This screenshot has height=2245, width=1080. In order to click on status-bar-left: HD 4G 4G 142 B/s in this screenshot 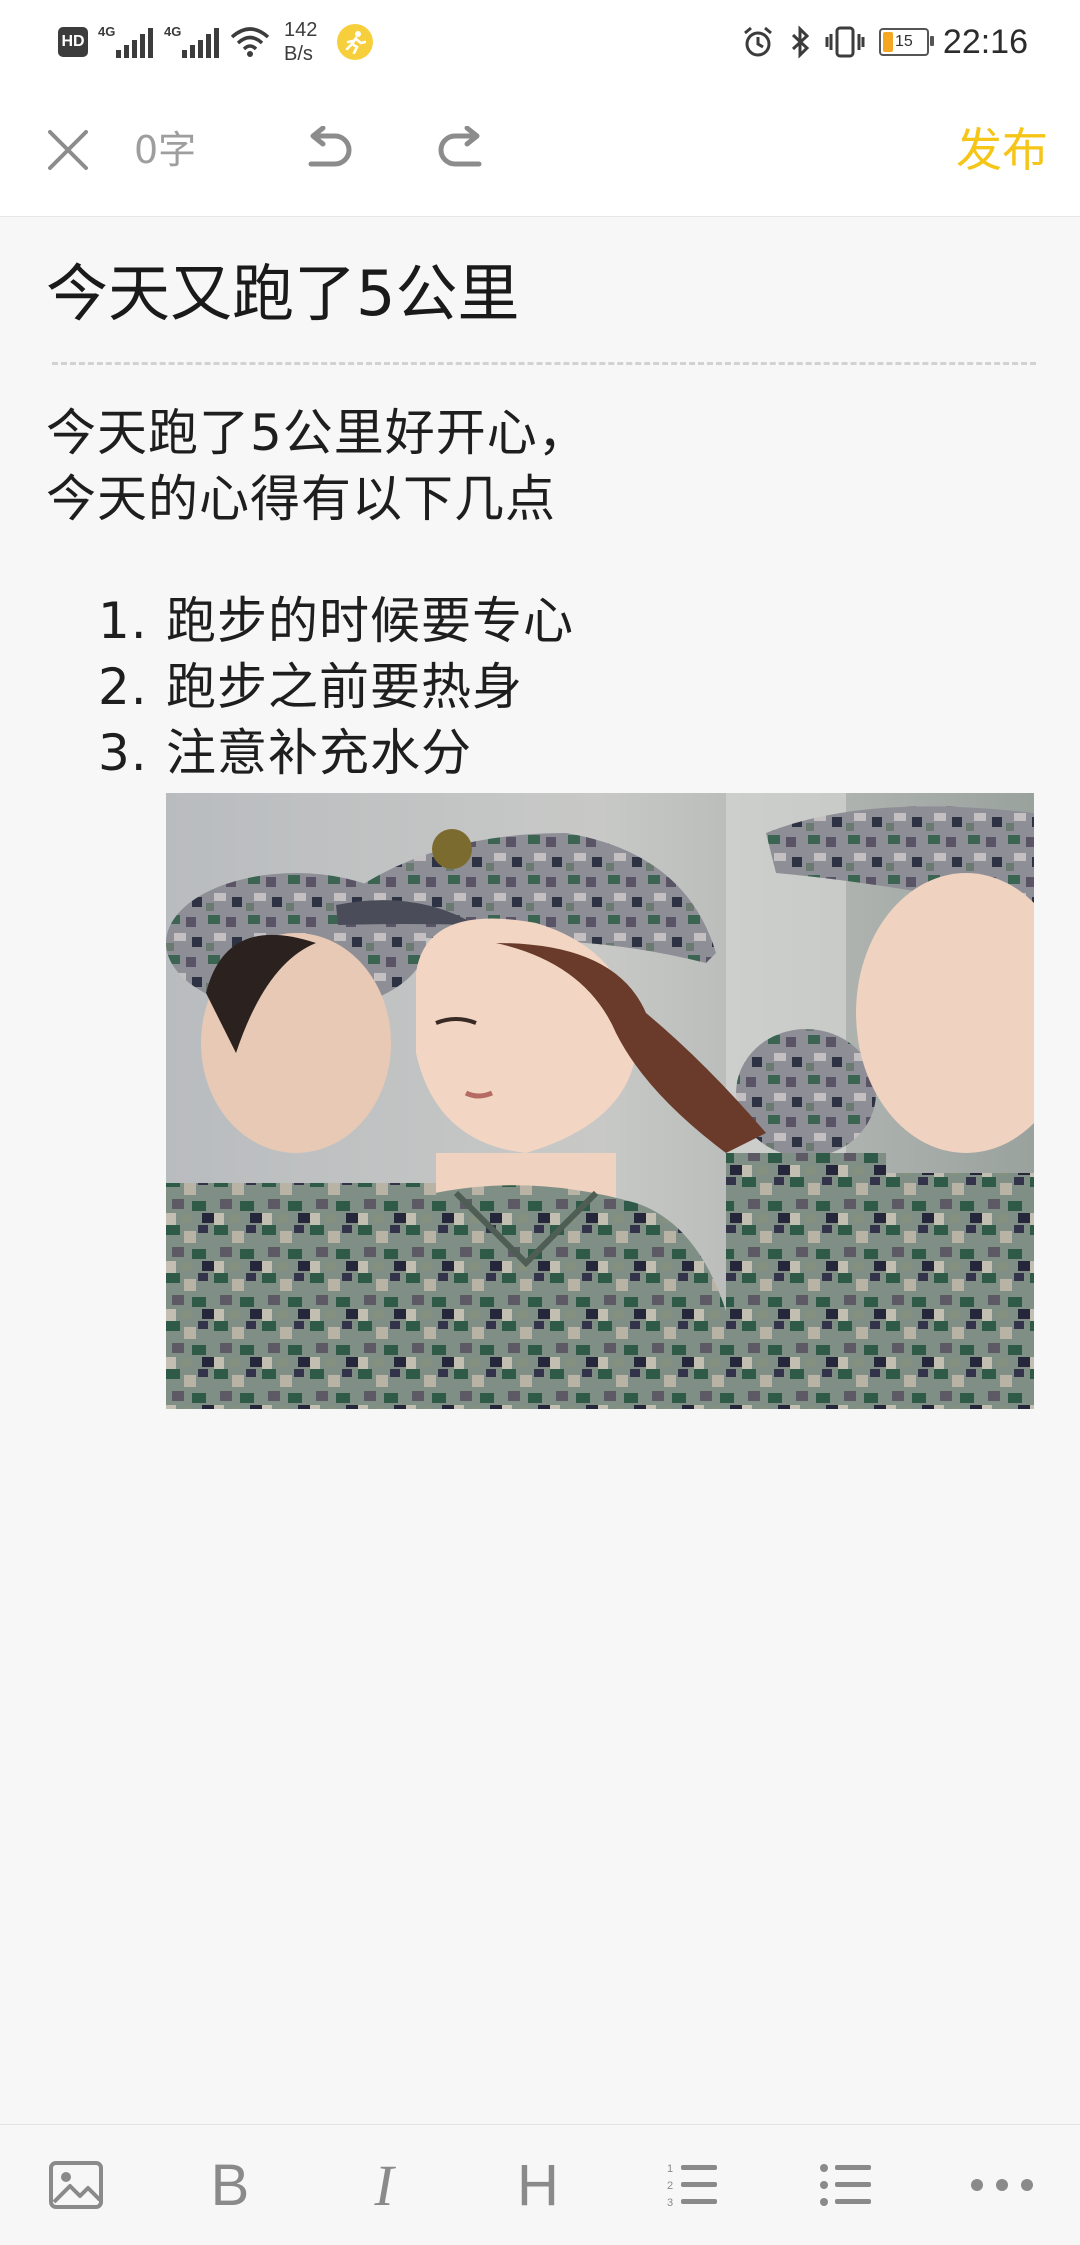, I will do `click(216, 42)`.